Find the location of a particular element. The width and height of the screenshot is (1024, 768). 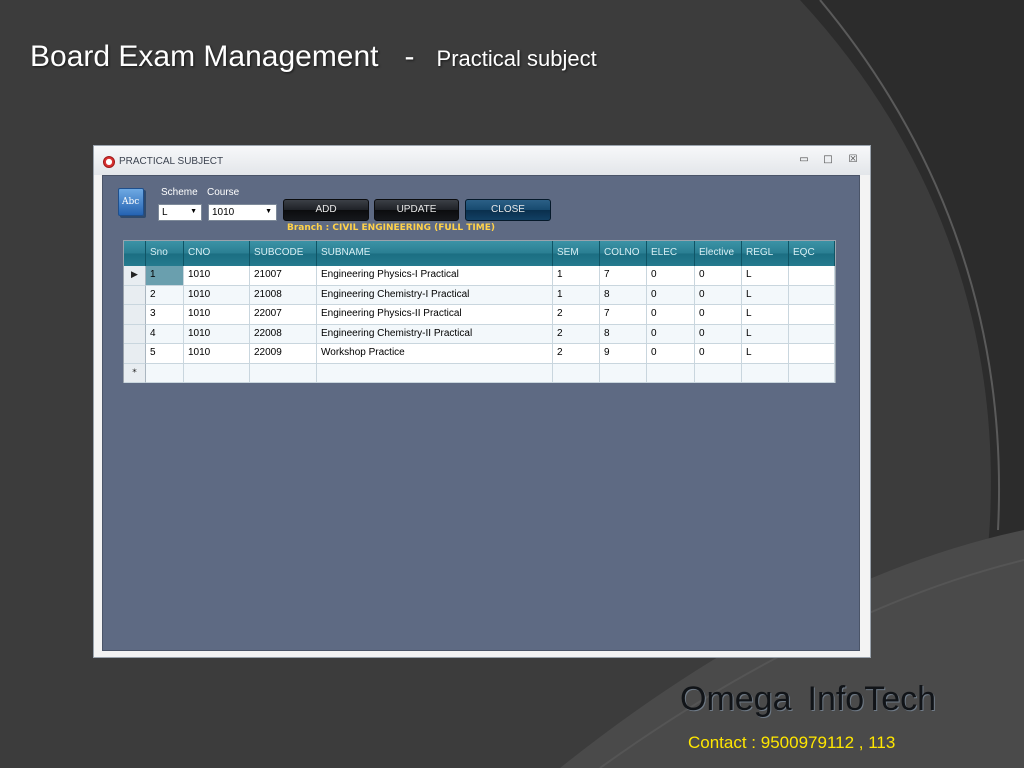

cell-subcode is located at coordinates (283, 373).